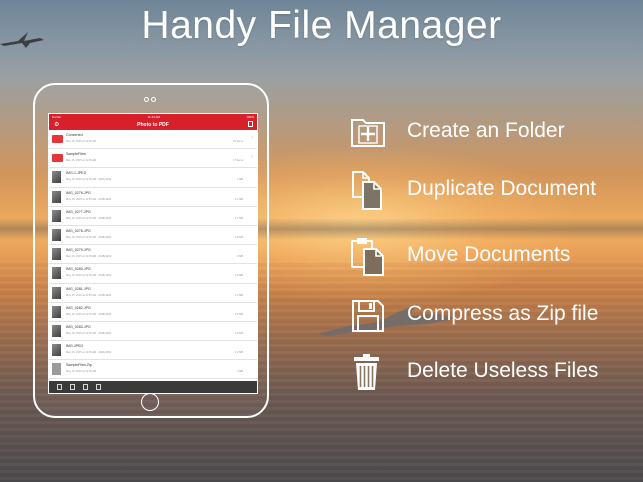 The image size is (643, 482). What do you see at coordinates (79, 365) in the screenshot?
I see `file-name: SampleFiles.Zip` at bounding box center [79, 365].